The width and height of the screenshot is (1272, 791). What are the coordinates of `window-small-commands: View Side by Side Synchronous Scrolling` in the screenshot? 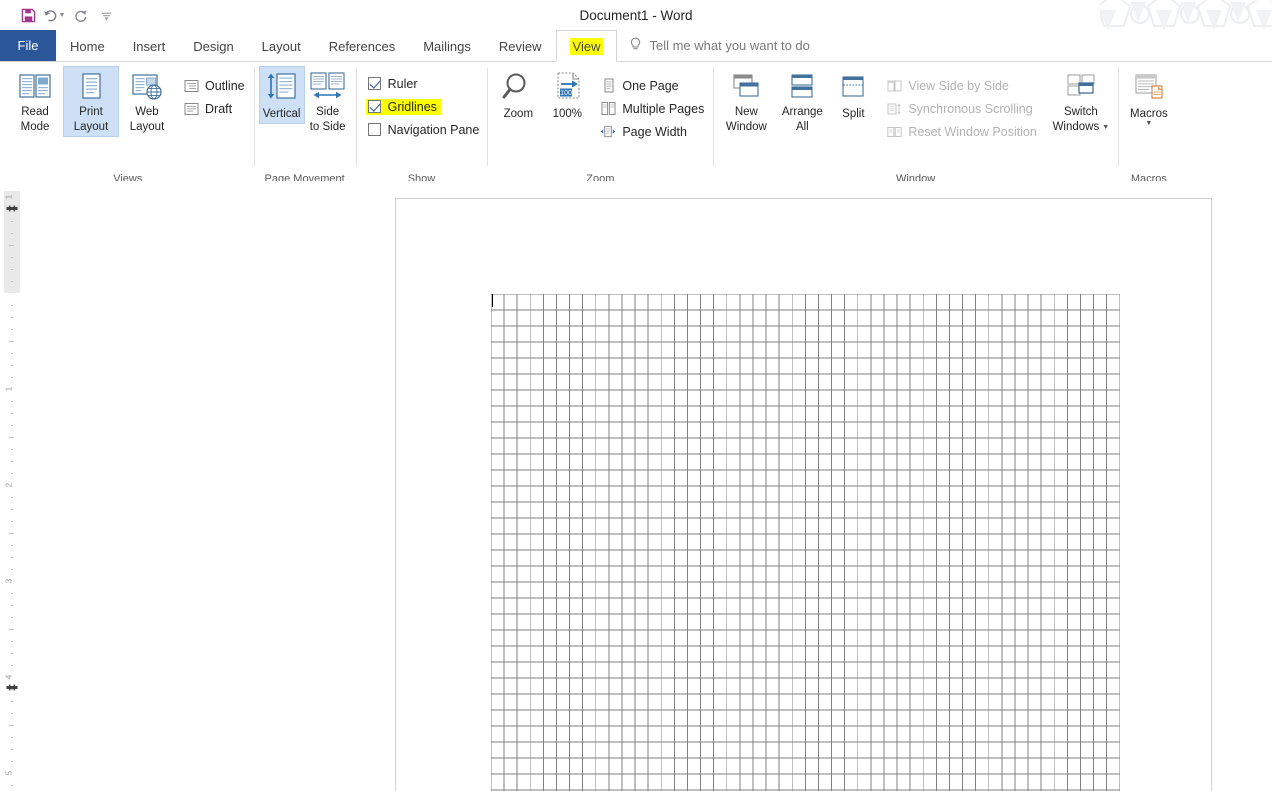 It's located at (961, 104).